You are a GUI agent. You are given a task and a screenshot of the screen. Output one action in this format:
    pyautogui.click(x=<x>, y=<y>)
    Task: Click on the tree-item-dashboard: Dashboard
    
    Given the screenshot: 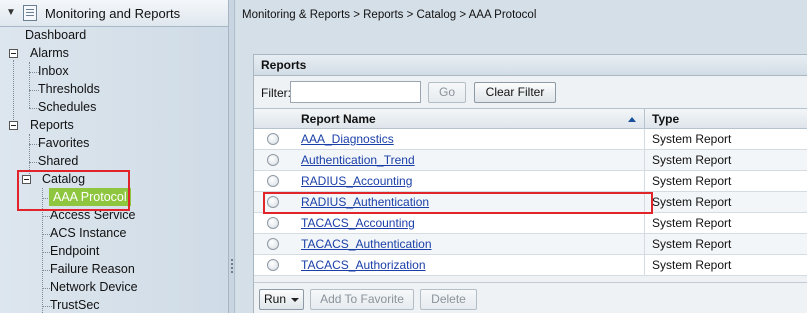 What is the action you would take?
    pyautogui.click(x=55, y=35)
    